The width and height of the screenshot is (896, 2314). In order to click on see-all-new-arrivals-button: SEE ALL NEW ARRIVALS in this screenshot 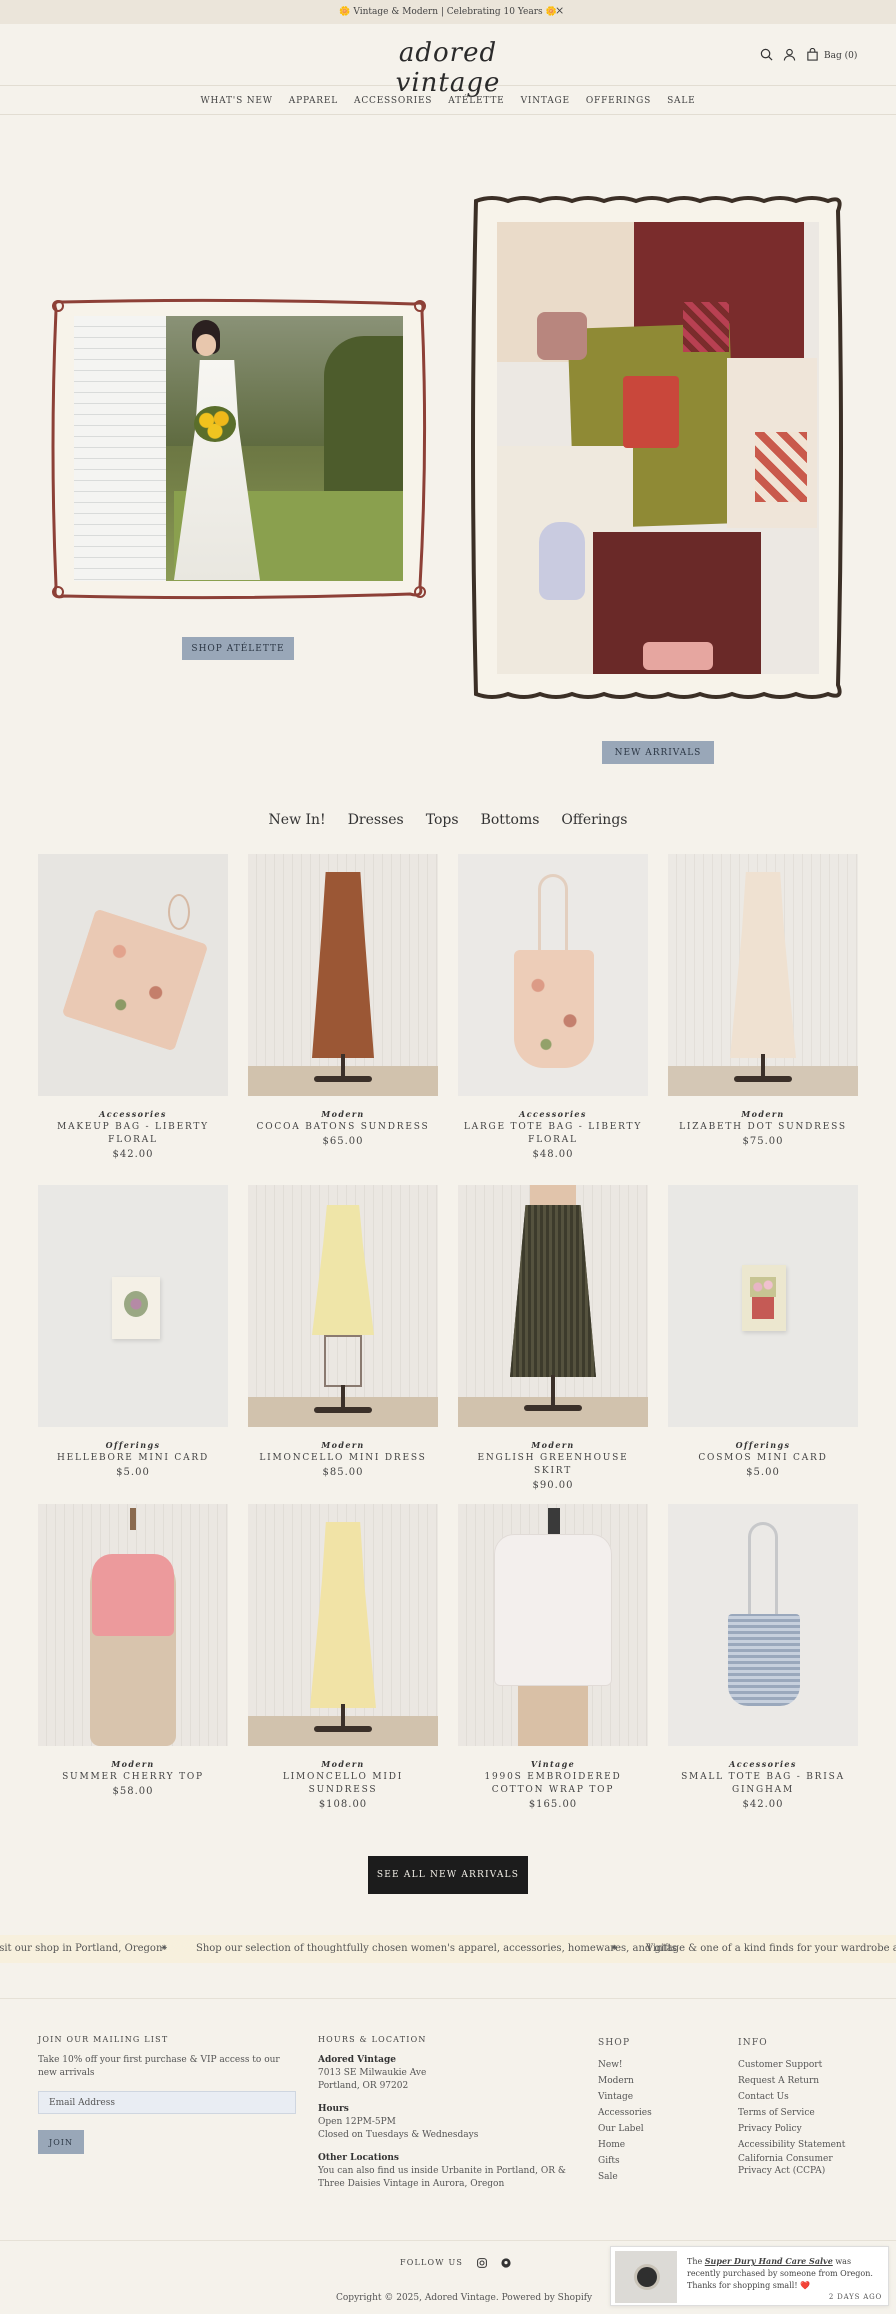, I will do `click(448, 1875)`.